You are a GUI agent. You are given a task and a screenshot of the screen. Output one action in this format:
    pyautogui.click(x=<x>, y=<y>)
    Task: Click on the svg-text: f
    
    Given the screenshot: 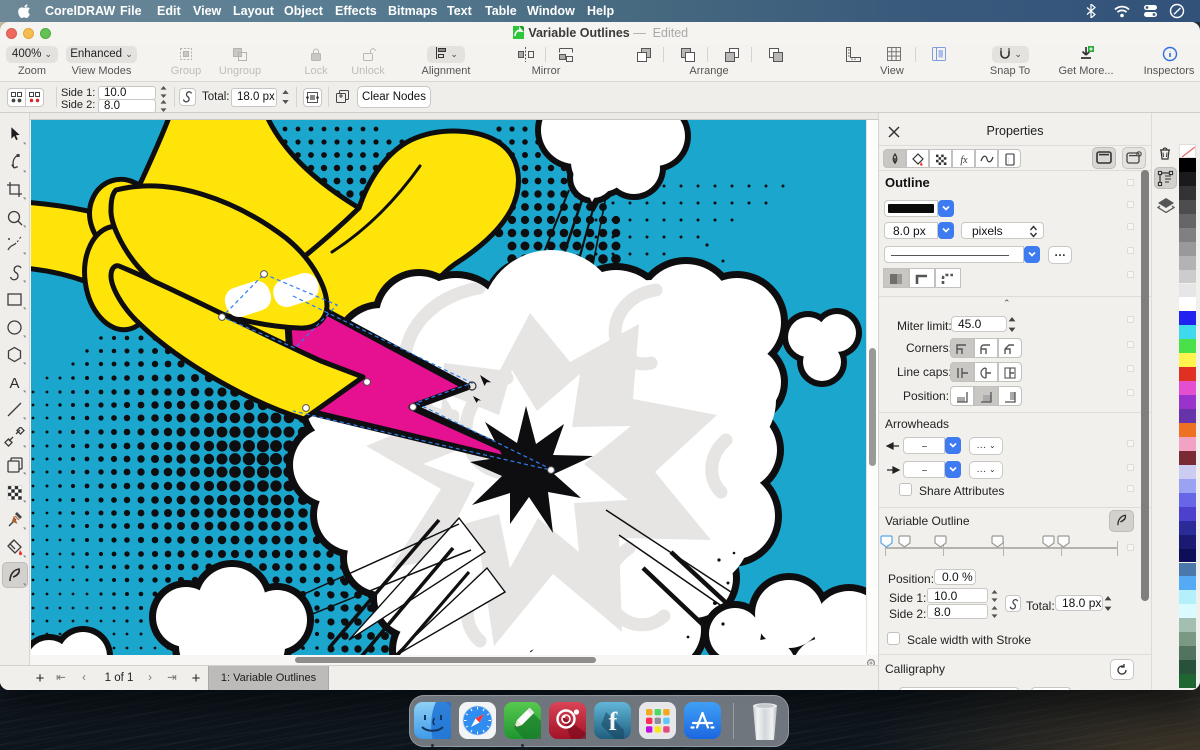 What is the action you would take?
    pyautogui.click(x=613, y=721)
    